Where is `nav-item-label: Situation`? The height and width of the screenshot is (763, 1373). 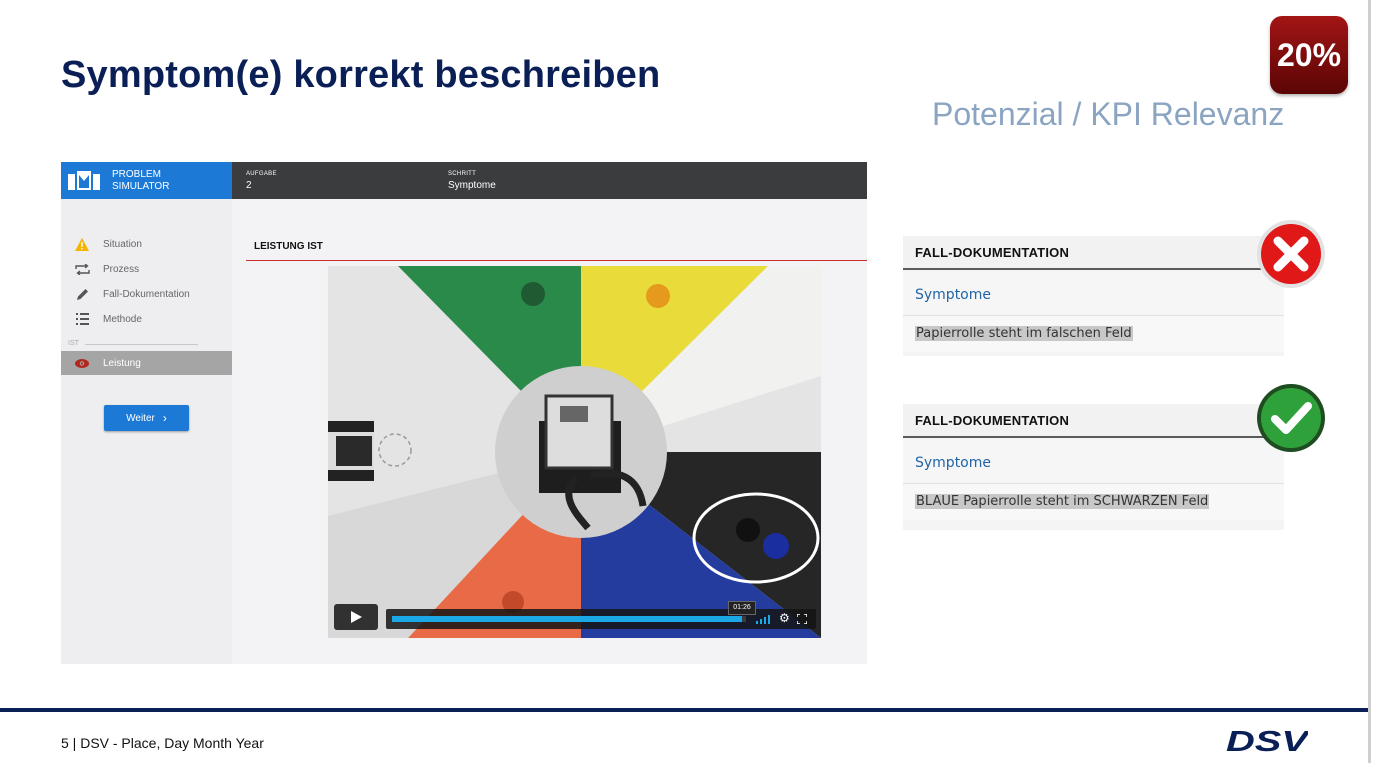
nav-item-label: Situation is located at coordinates (122, 244).